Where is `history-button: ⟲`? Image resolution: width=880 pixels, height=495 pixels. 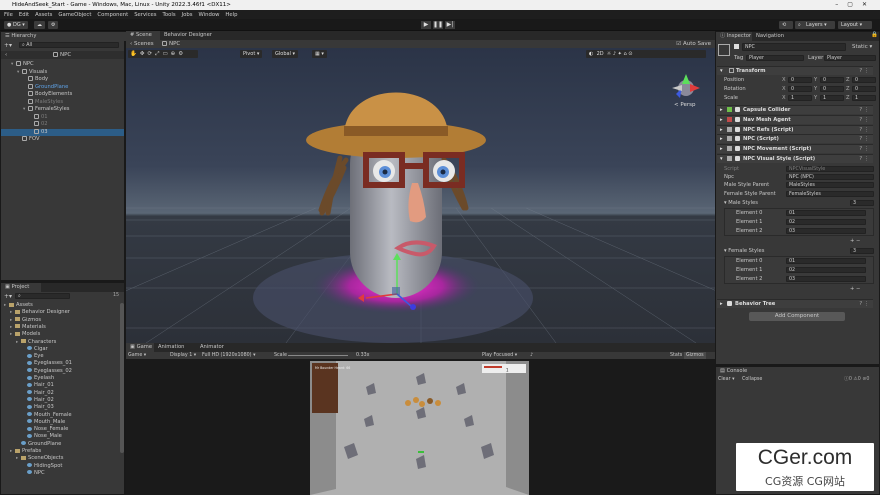 history-button: ⟲ is located at coordinates (786, 25).